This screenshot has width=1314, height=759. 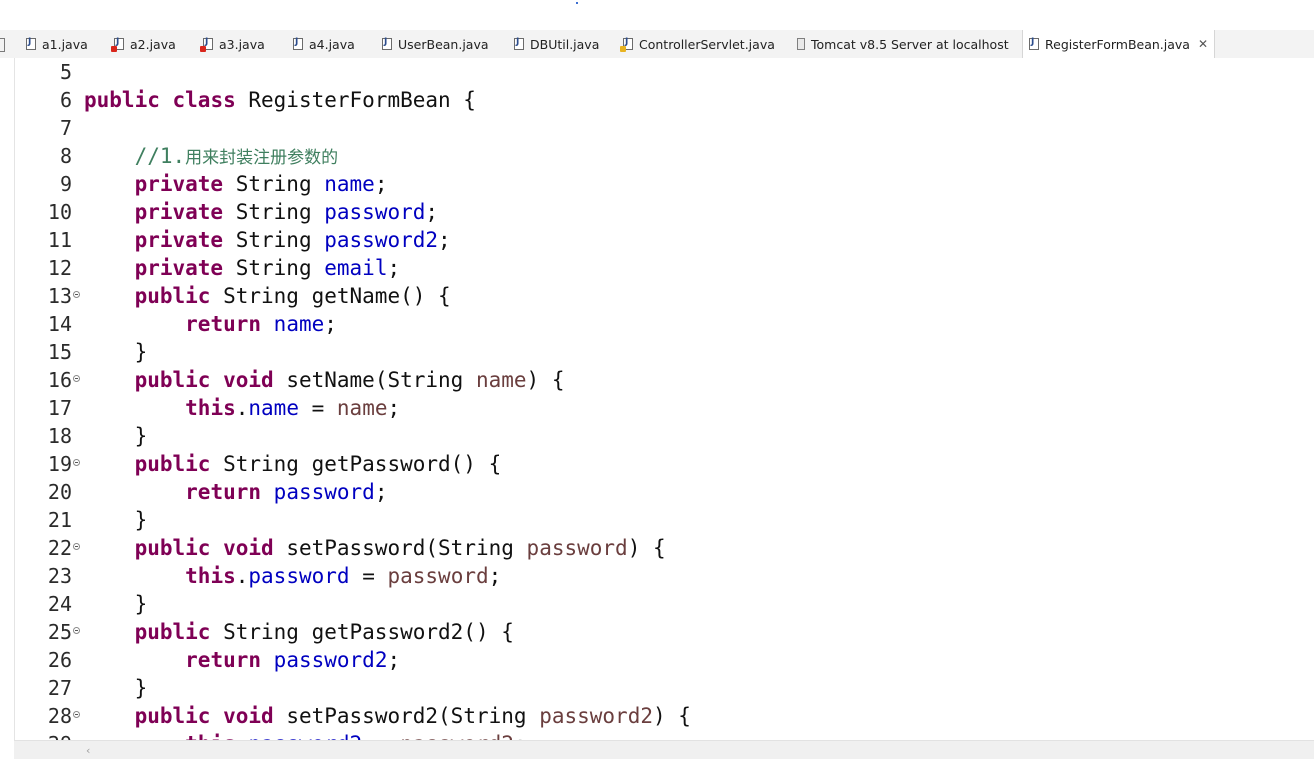 I want to click on code-text: //1.用来封装注册参数的, so click(x=211, y=157).